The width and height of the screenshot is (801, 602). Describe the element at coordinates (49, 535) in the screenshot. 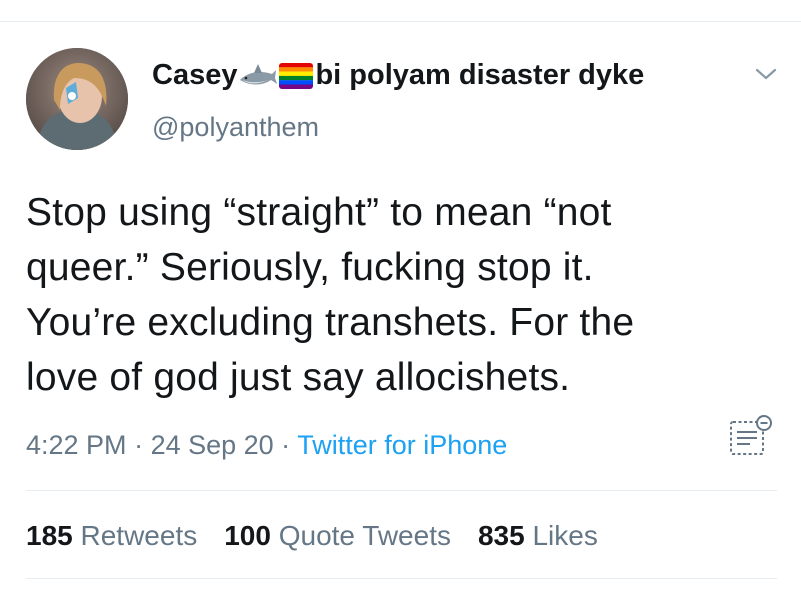

I see `retweets-count: 185` at that location.